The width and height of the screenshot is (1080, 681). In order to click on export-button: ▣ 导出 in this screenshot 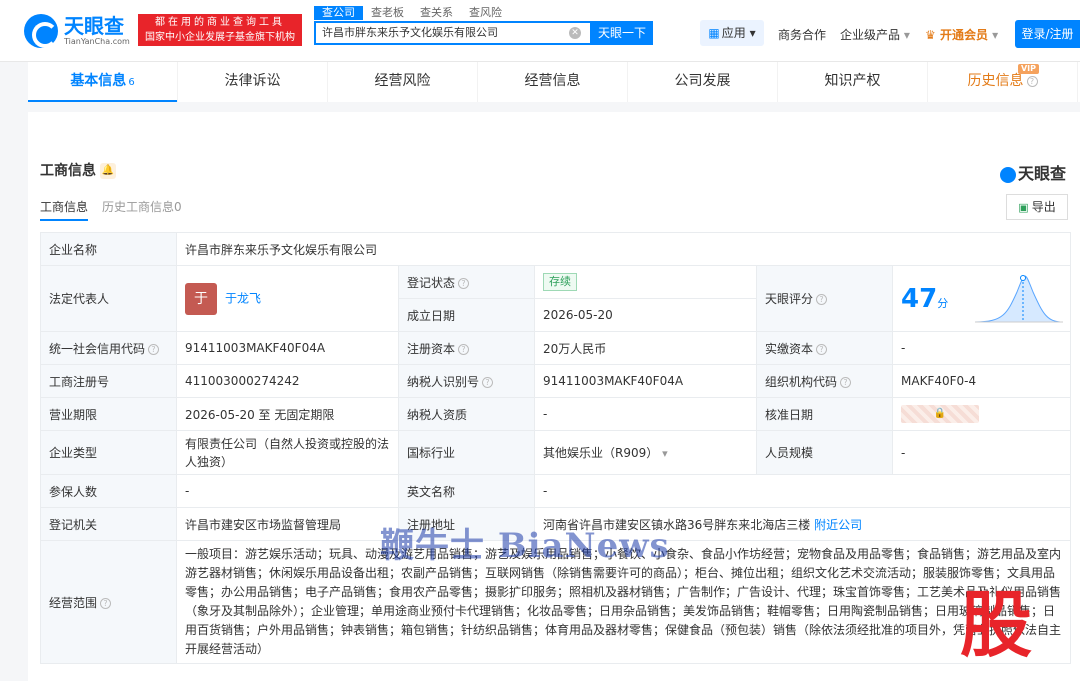, I will do `click(1037, 207)`.